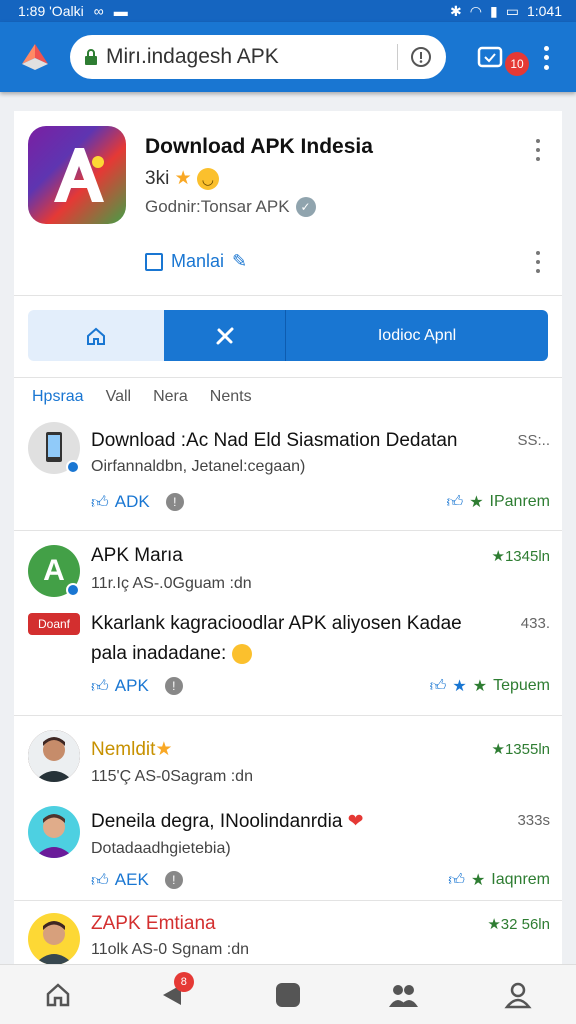 Image resolution: width=576 pixels, height=1024 pixels. I want to click on filter-tabs: Hpsraa Vall Nera Nents, so click(142, 397).